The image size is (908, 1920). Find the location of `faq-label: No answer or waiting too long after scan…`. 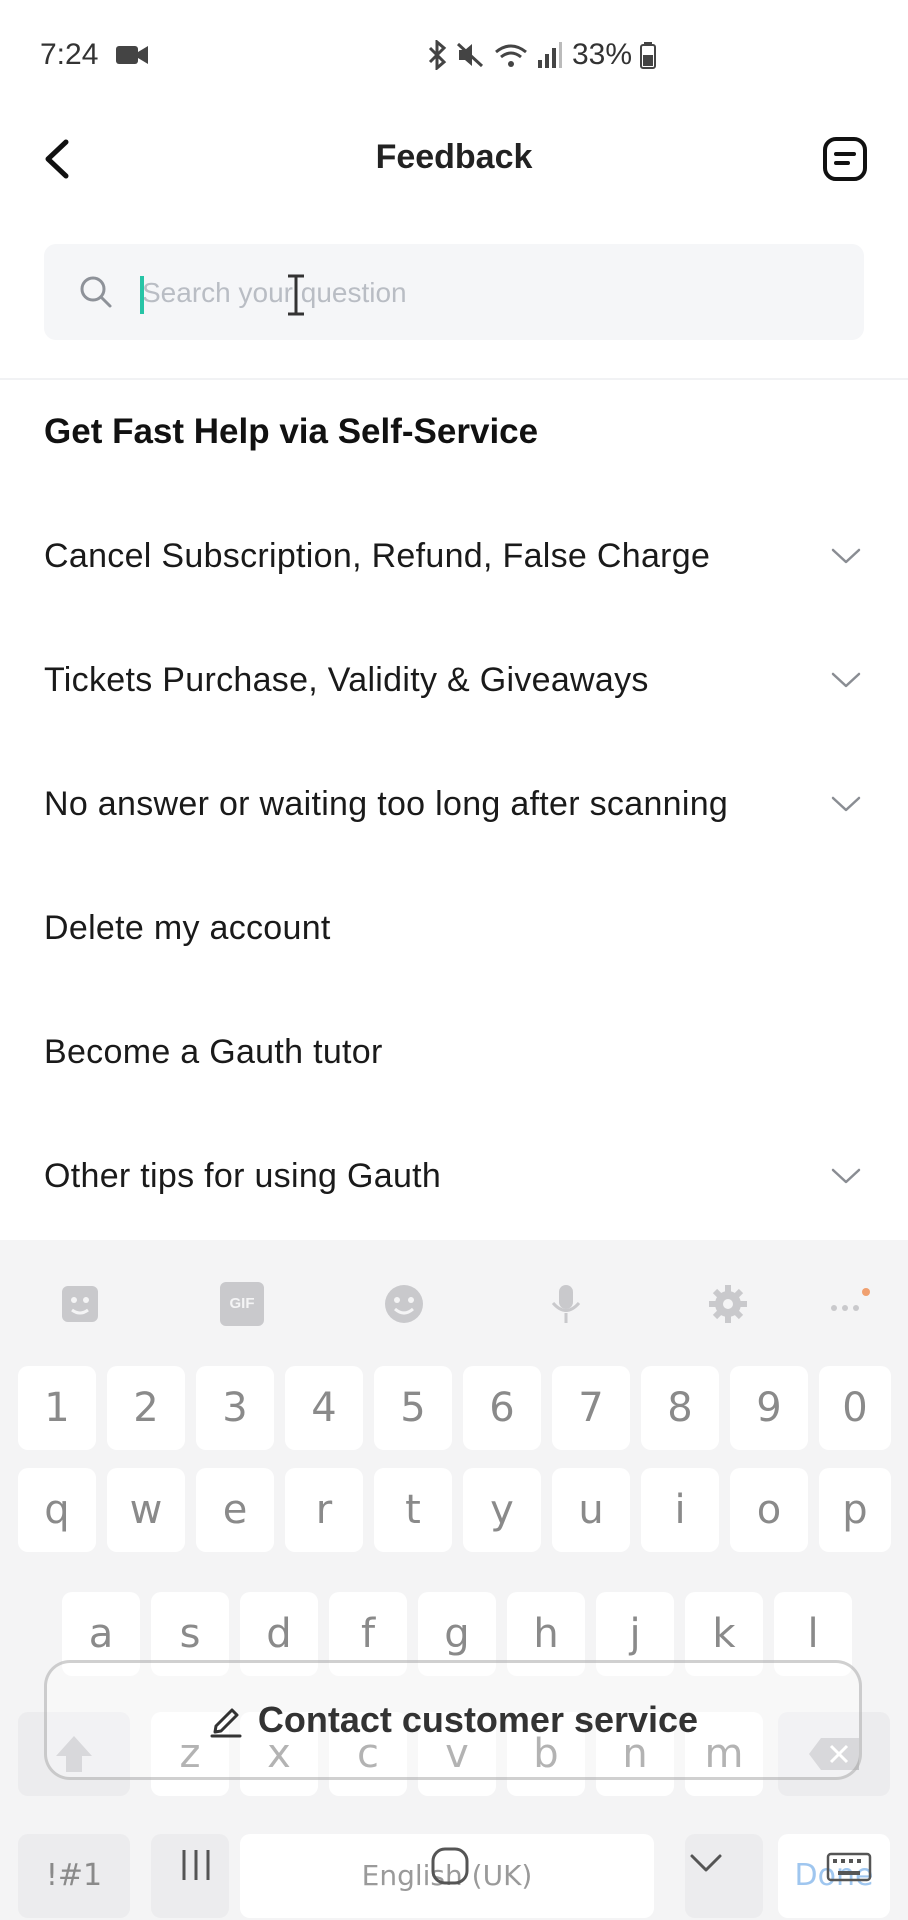

faq-label: No answer or waiting too long after scan… is located at coordinates (386, 804).